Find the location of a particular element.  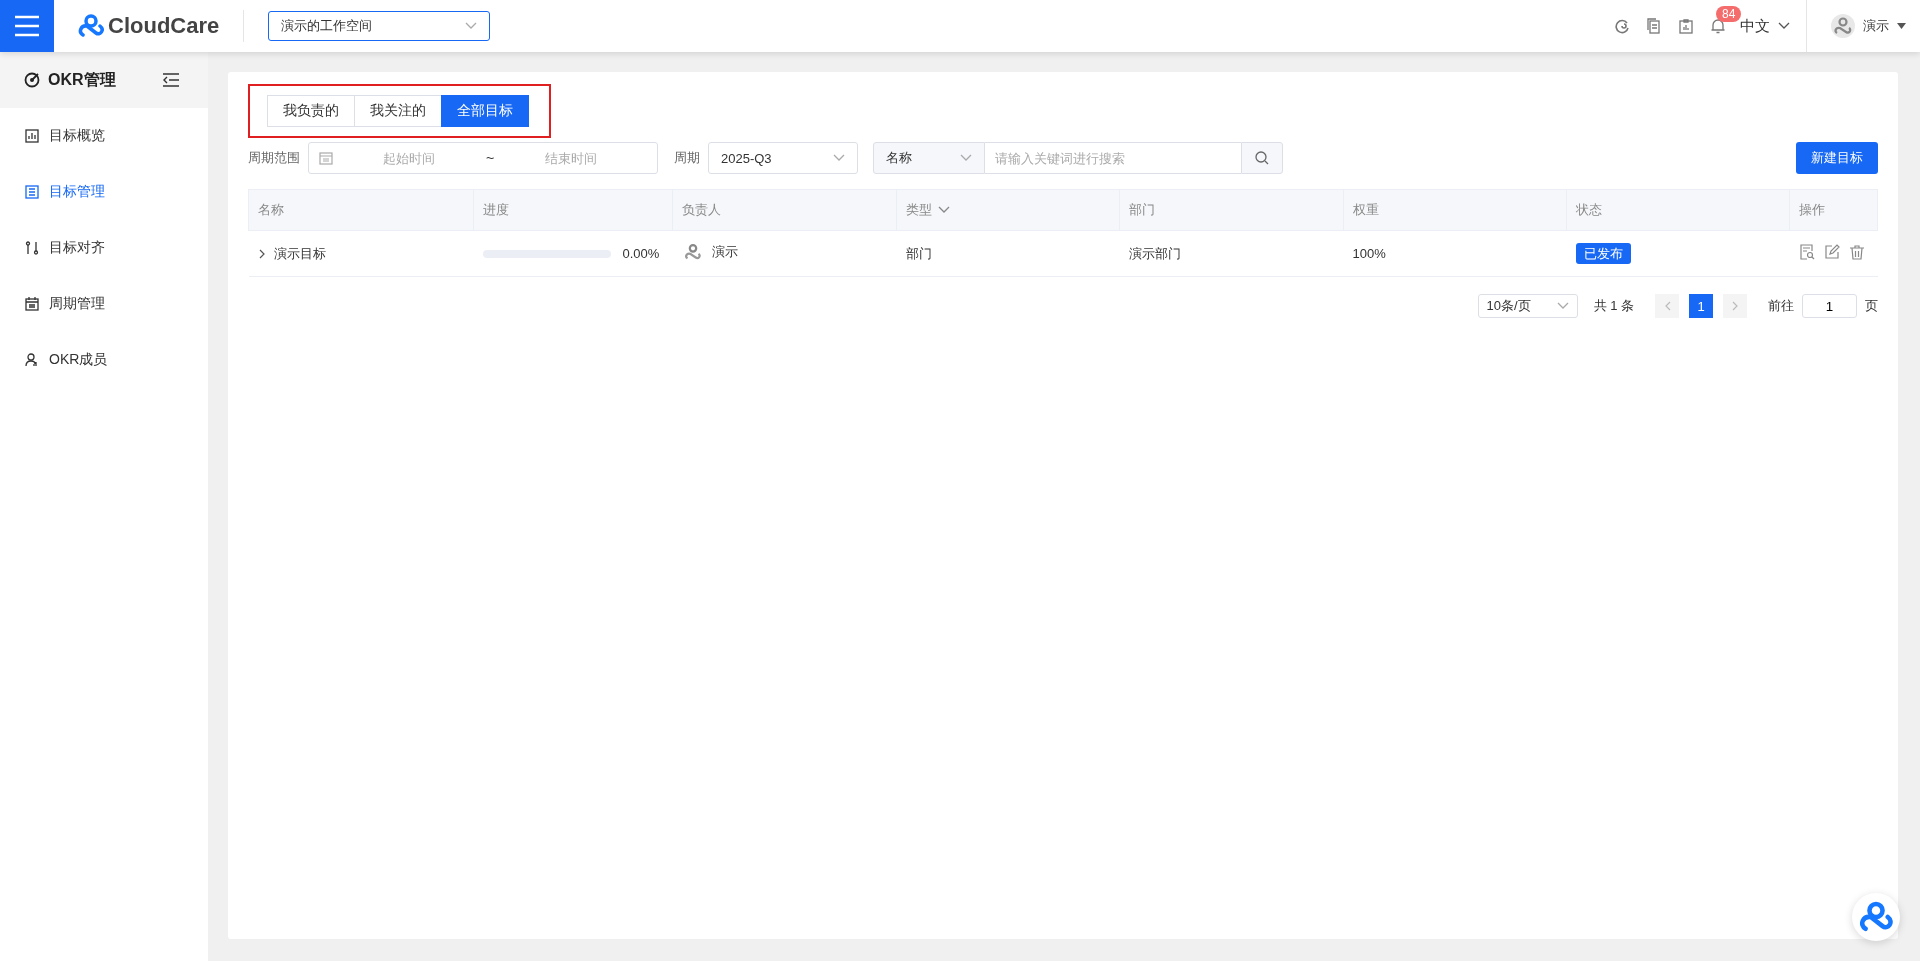

search-field-select: 名称 is located at coordinates (929, 158).